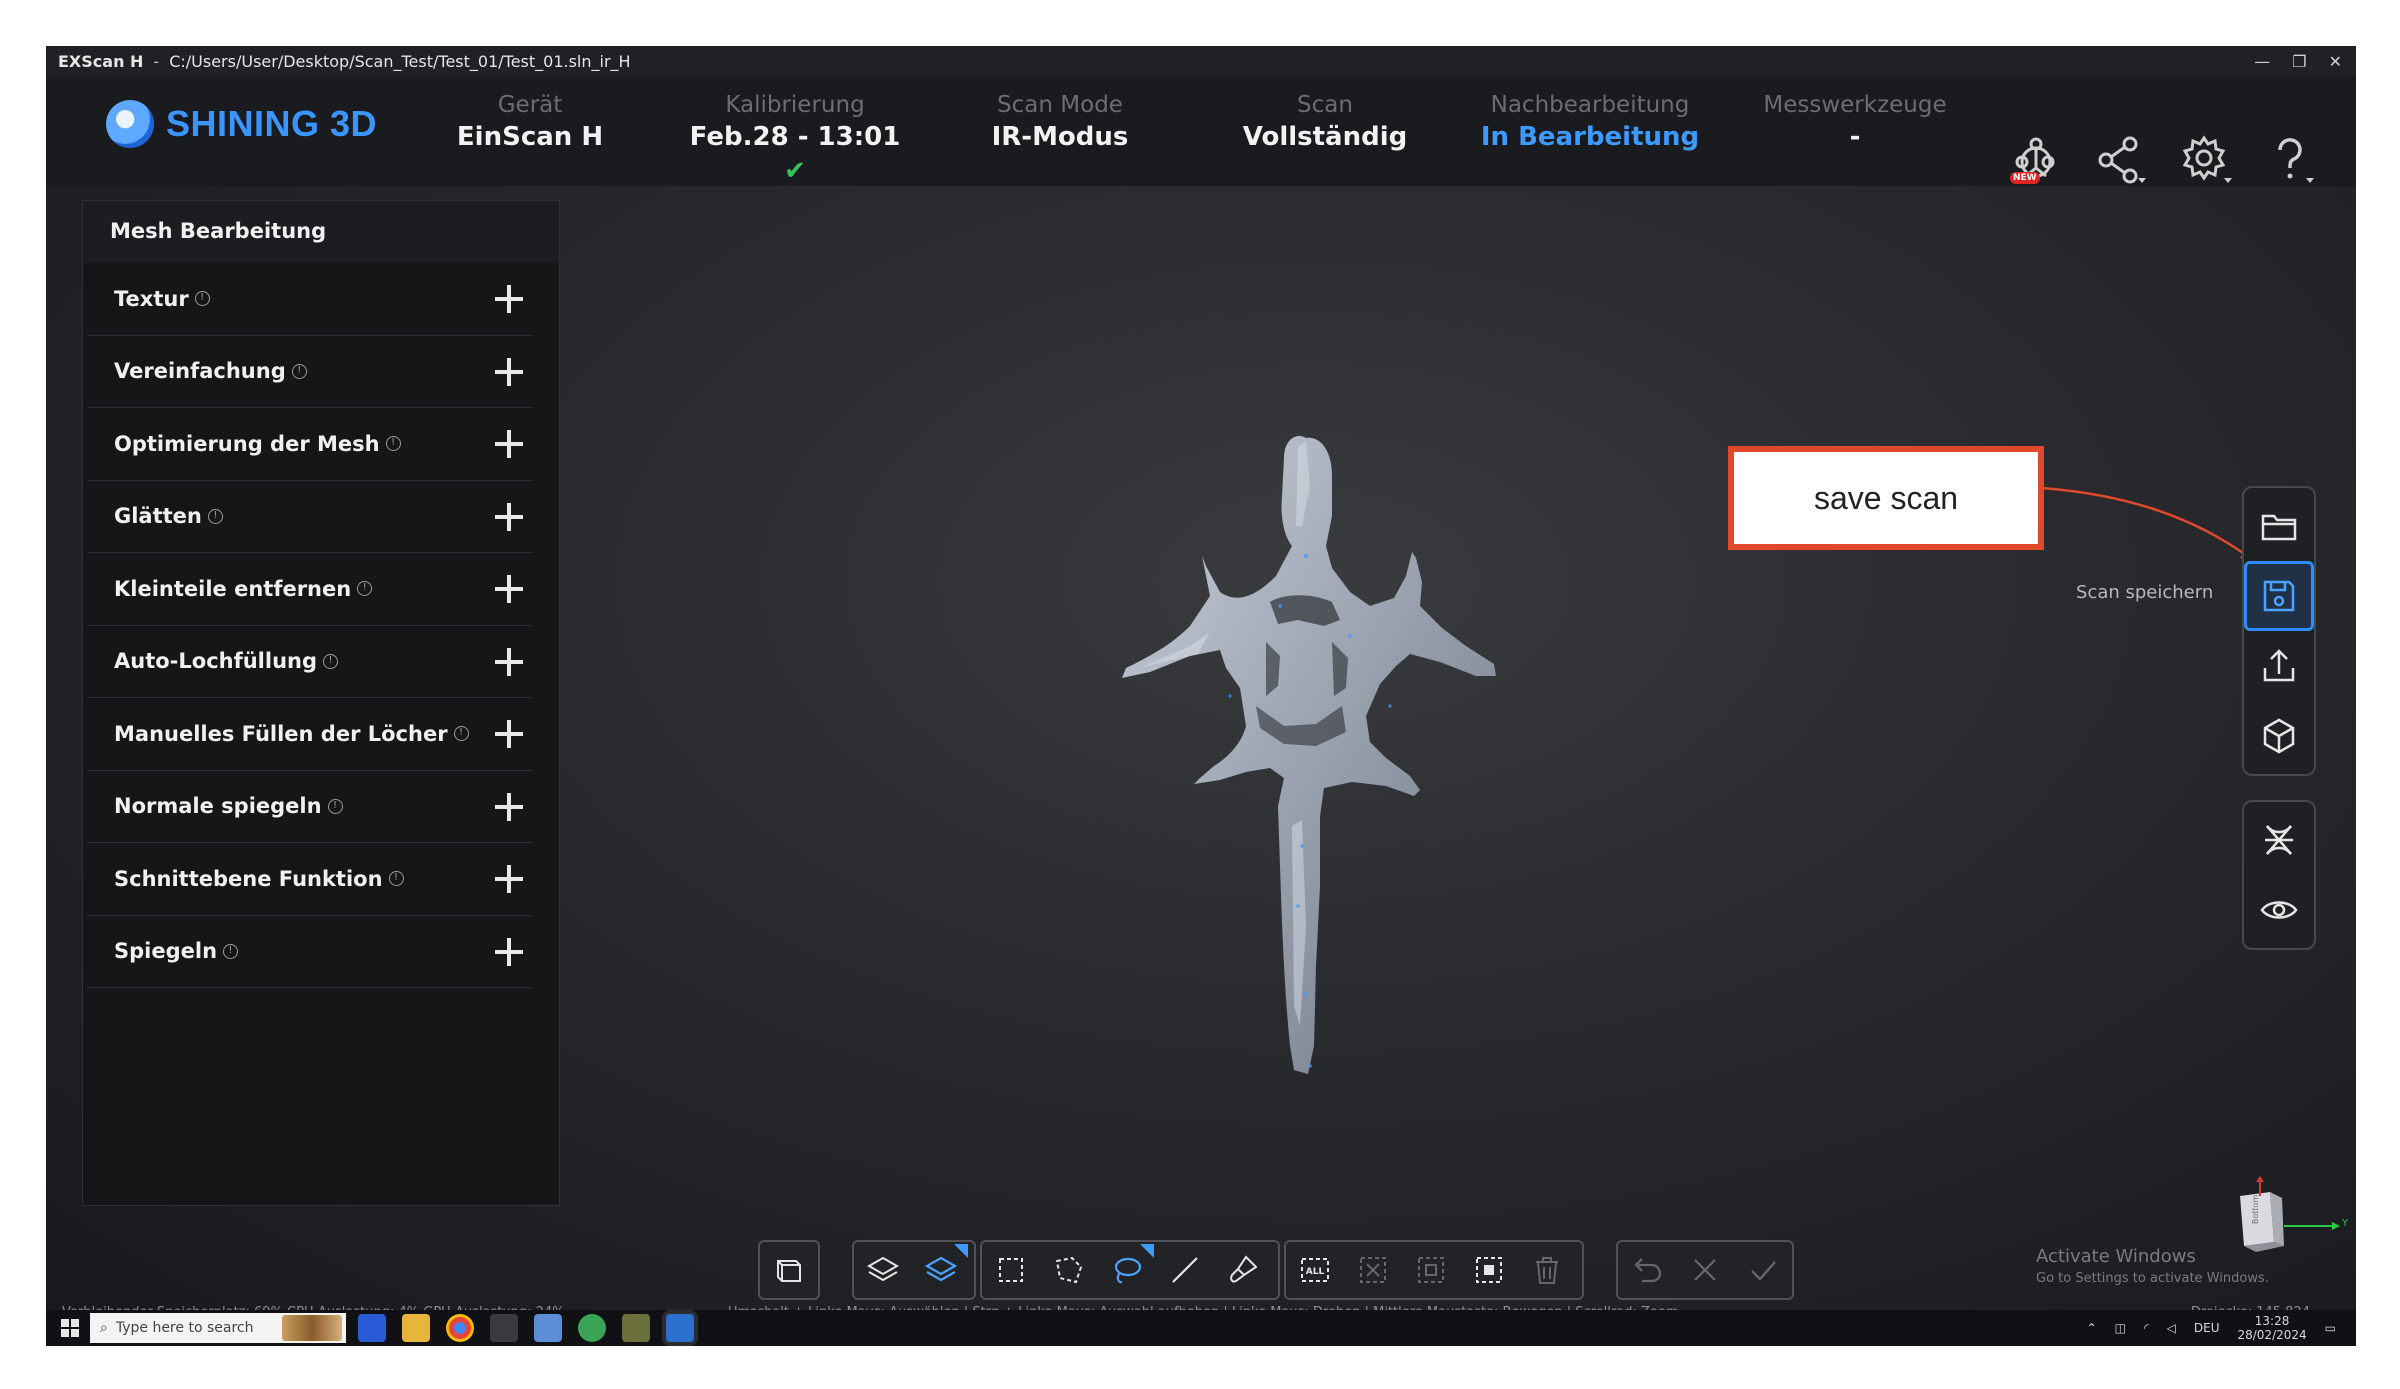 The image size is (2400, 1389). Describe the element at coordinates (2279, 526) in the screenshot. I see `open-folder-button` at that location.